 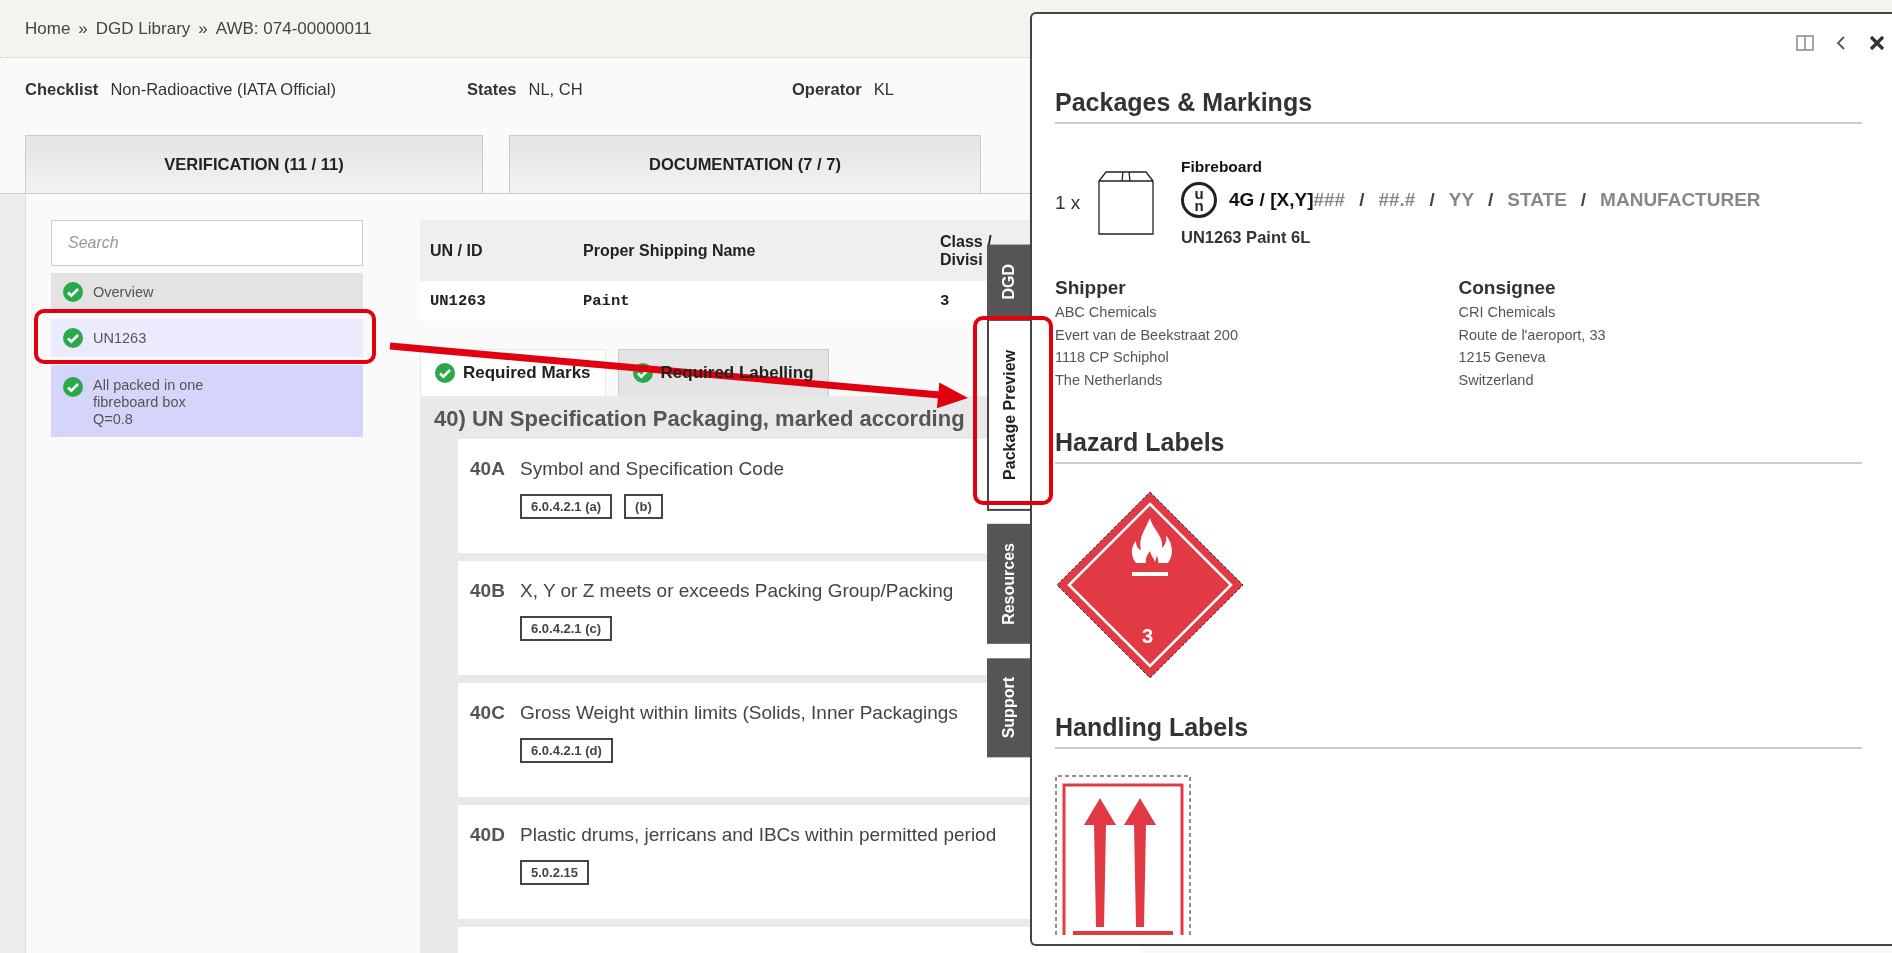 I want to click on marking-code: 4G / [X,Y], so click(x=1271, y=200).